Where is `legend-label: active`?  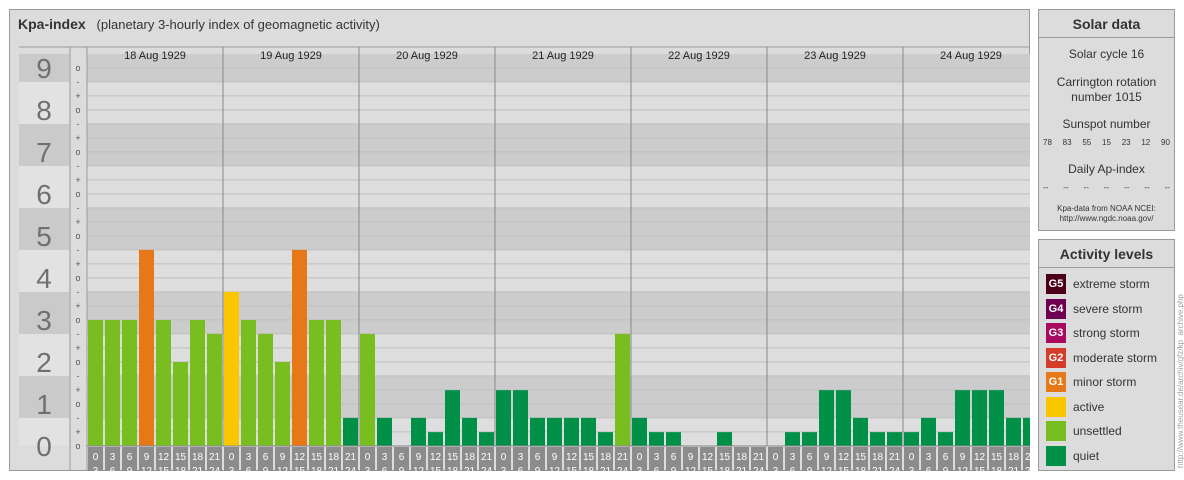
legend-label: active is located at coordinates (1089, 406).